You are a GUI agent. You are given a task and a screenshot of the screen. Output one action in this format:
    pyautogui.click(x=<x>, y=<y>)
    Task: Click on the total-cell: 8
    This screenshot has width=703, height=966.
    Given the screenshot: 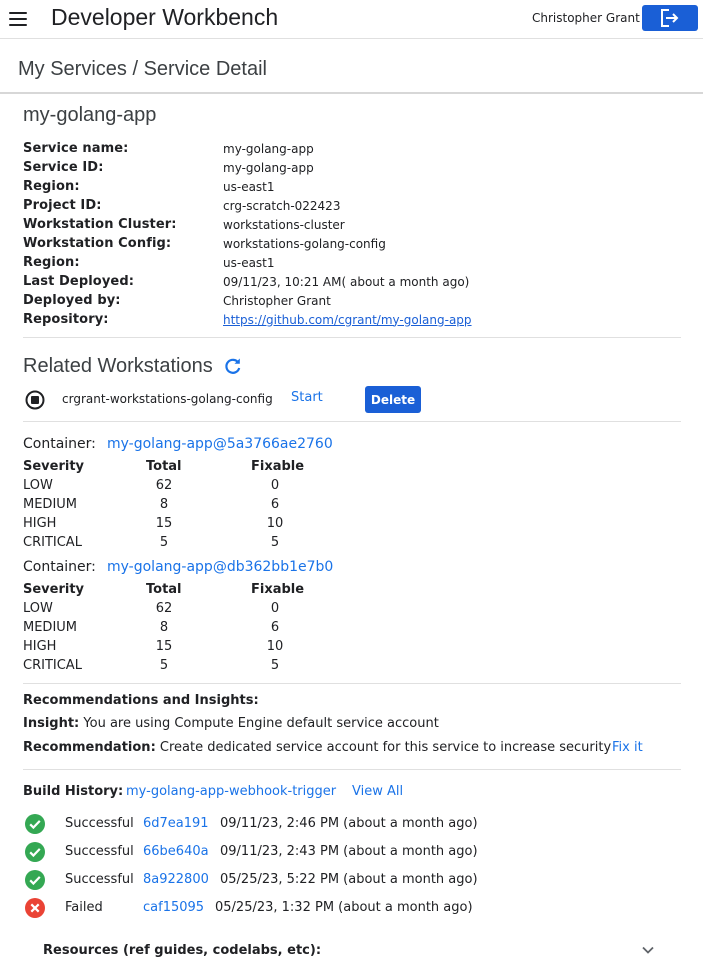 What is the action you would take?
    pyautogui.click(x=164, y=504)
    